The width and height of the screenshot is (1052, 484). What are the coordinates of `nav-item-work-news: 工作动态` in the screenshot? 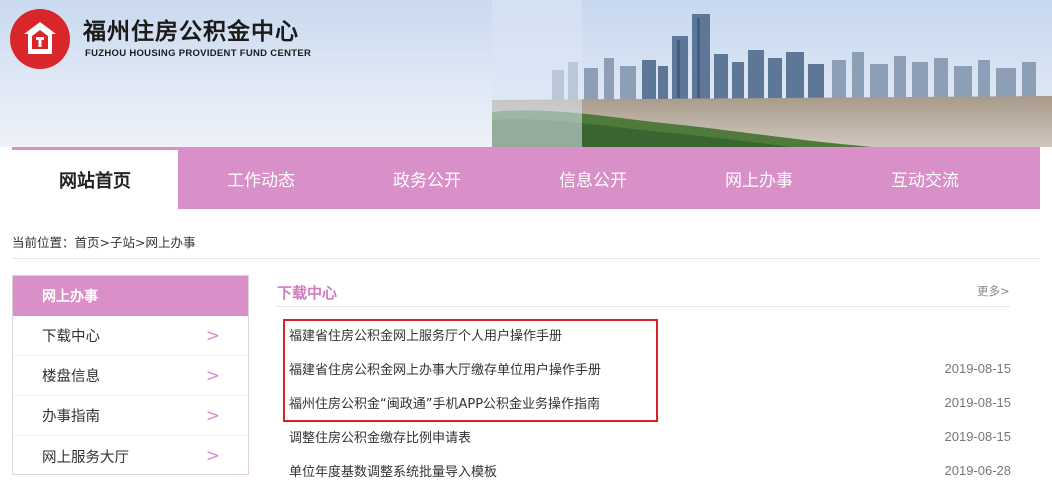 It's located at (261, 178).